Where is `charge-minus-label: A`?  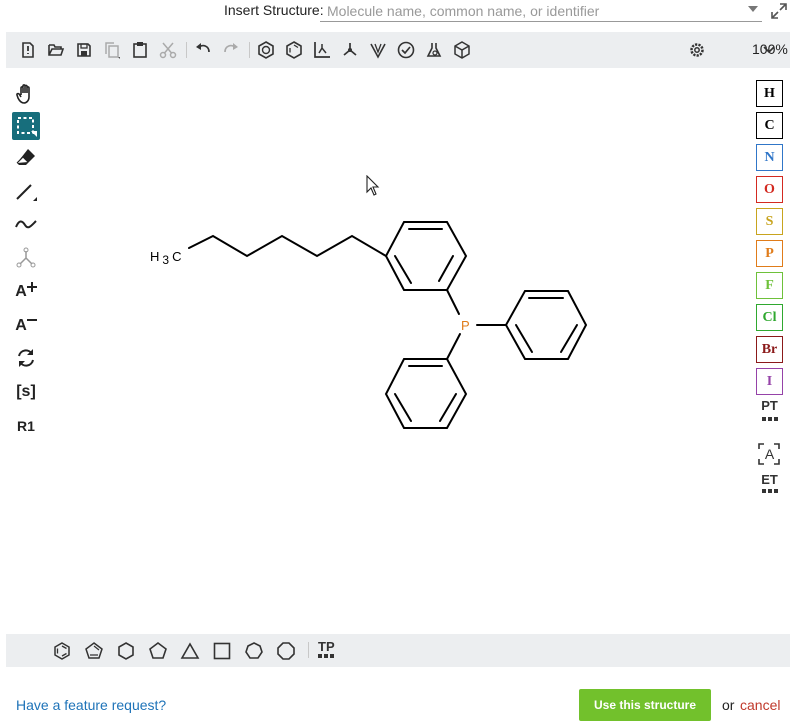
charge-minus-label: A is located at coordinates (21, 325).